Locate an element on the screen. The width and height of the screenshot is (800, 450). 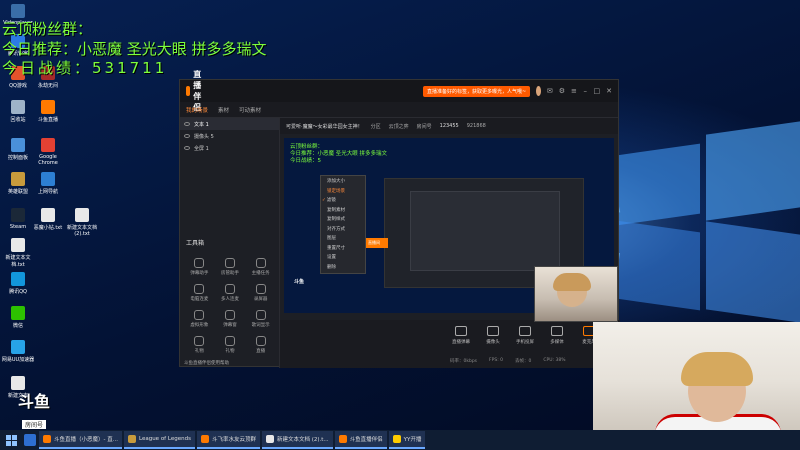
app-tab: 素材 is located at coordinates (223, 110).